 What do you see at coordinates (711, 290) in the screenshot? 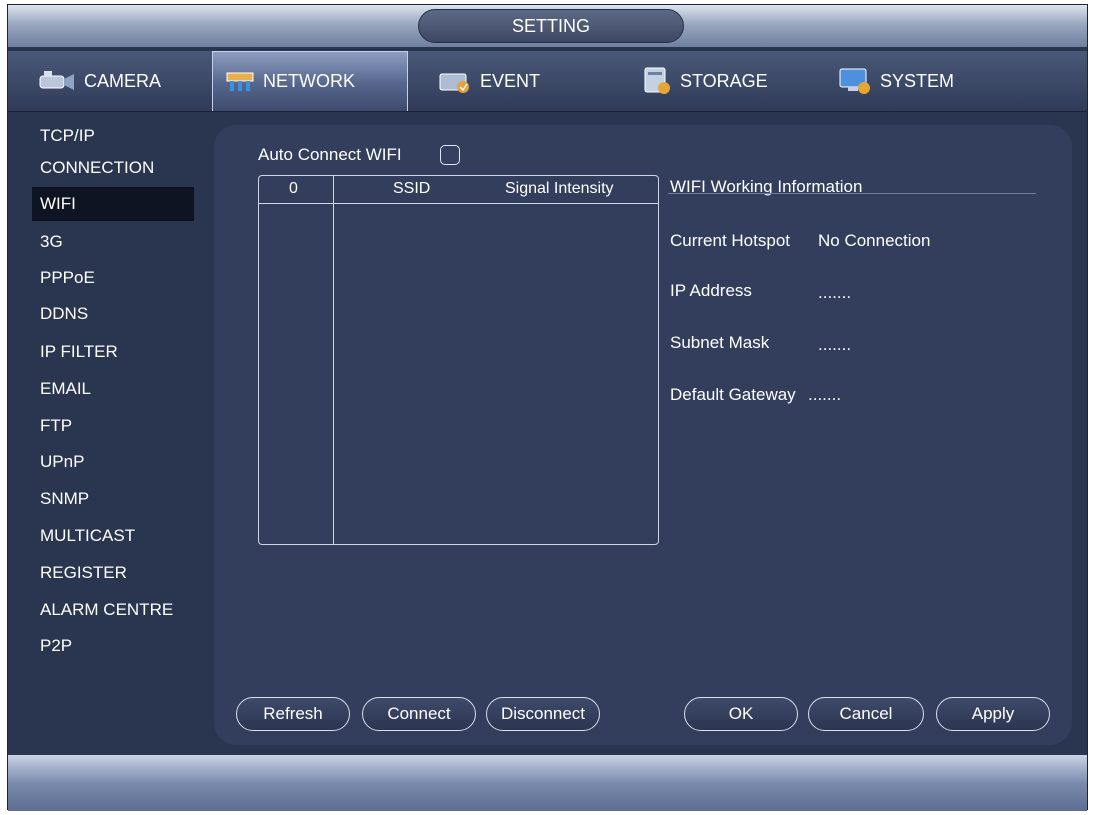
I see `ip-address-label: IP Address` at bounding box center [711, 290].